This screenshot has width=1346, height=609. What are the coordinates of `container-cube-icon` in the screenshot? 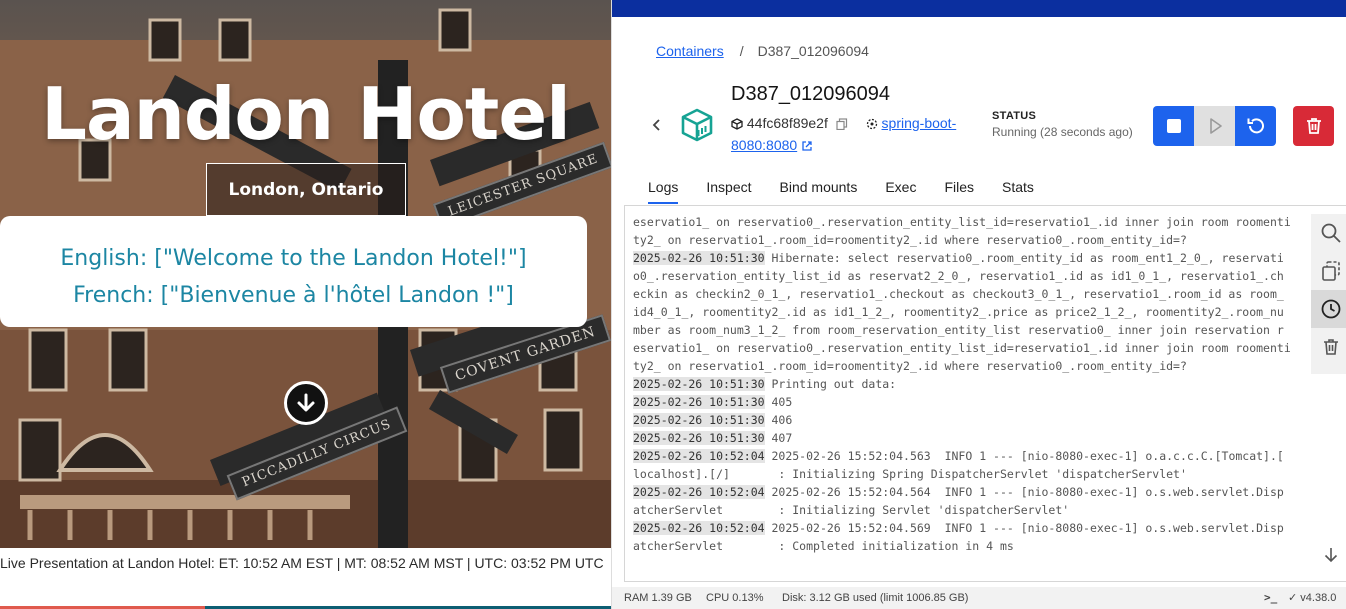 It's located at (697, 125).